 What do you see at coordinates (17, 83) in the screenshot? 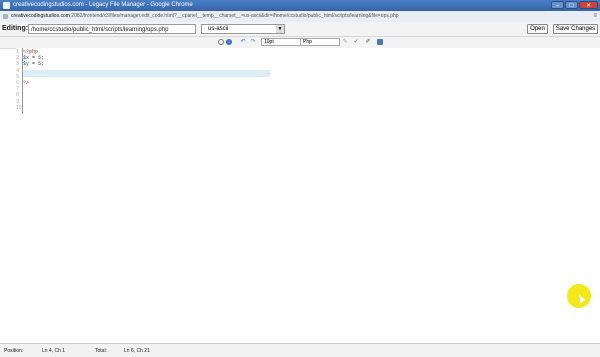
I see `line-number: 6` at bounding box center [17, 83].